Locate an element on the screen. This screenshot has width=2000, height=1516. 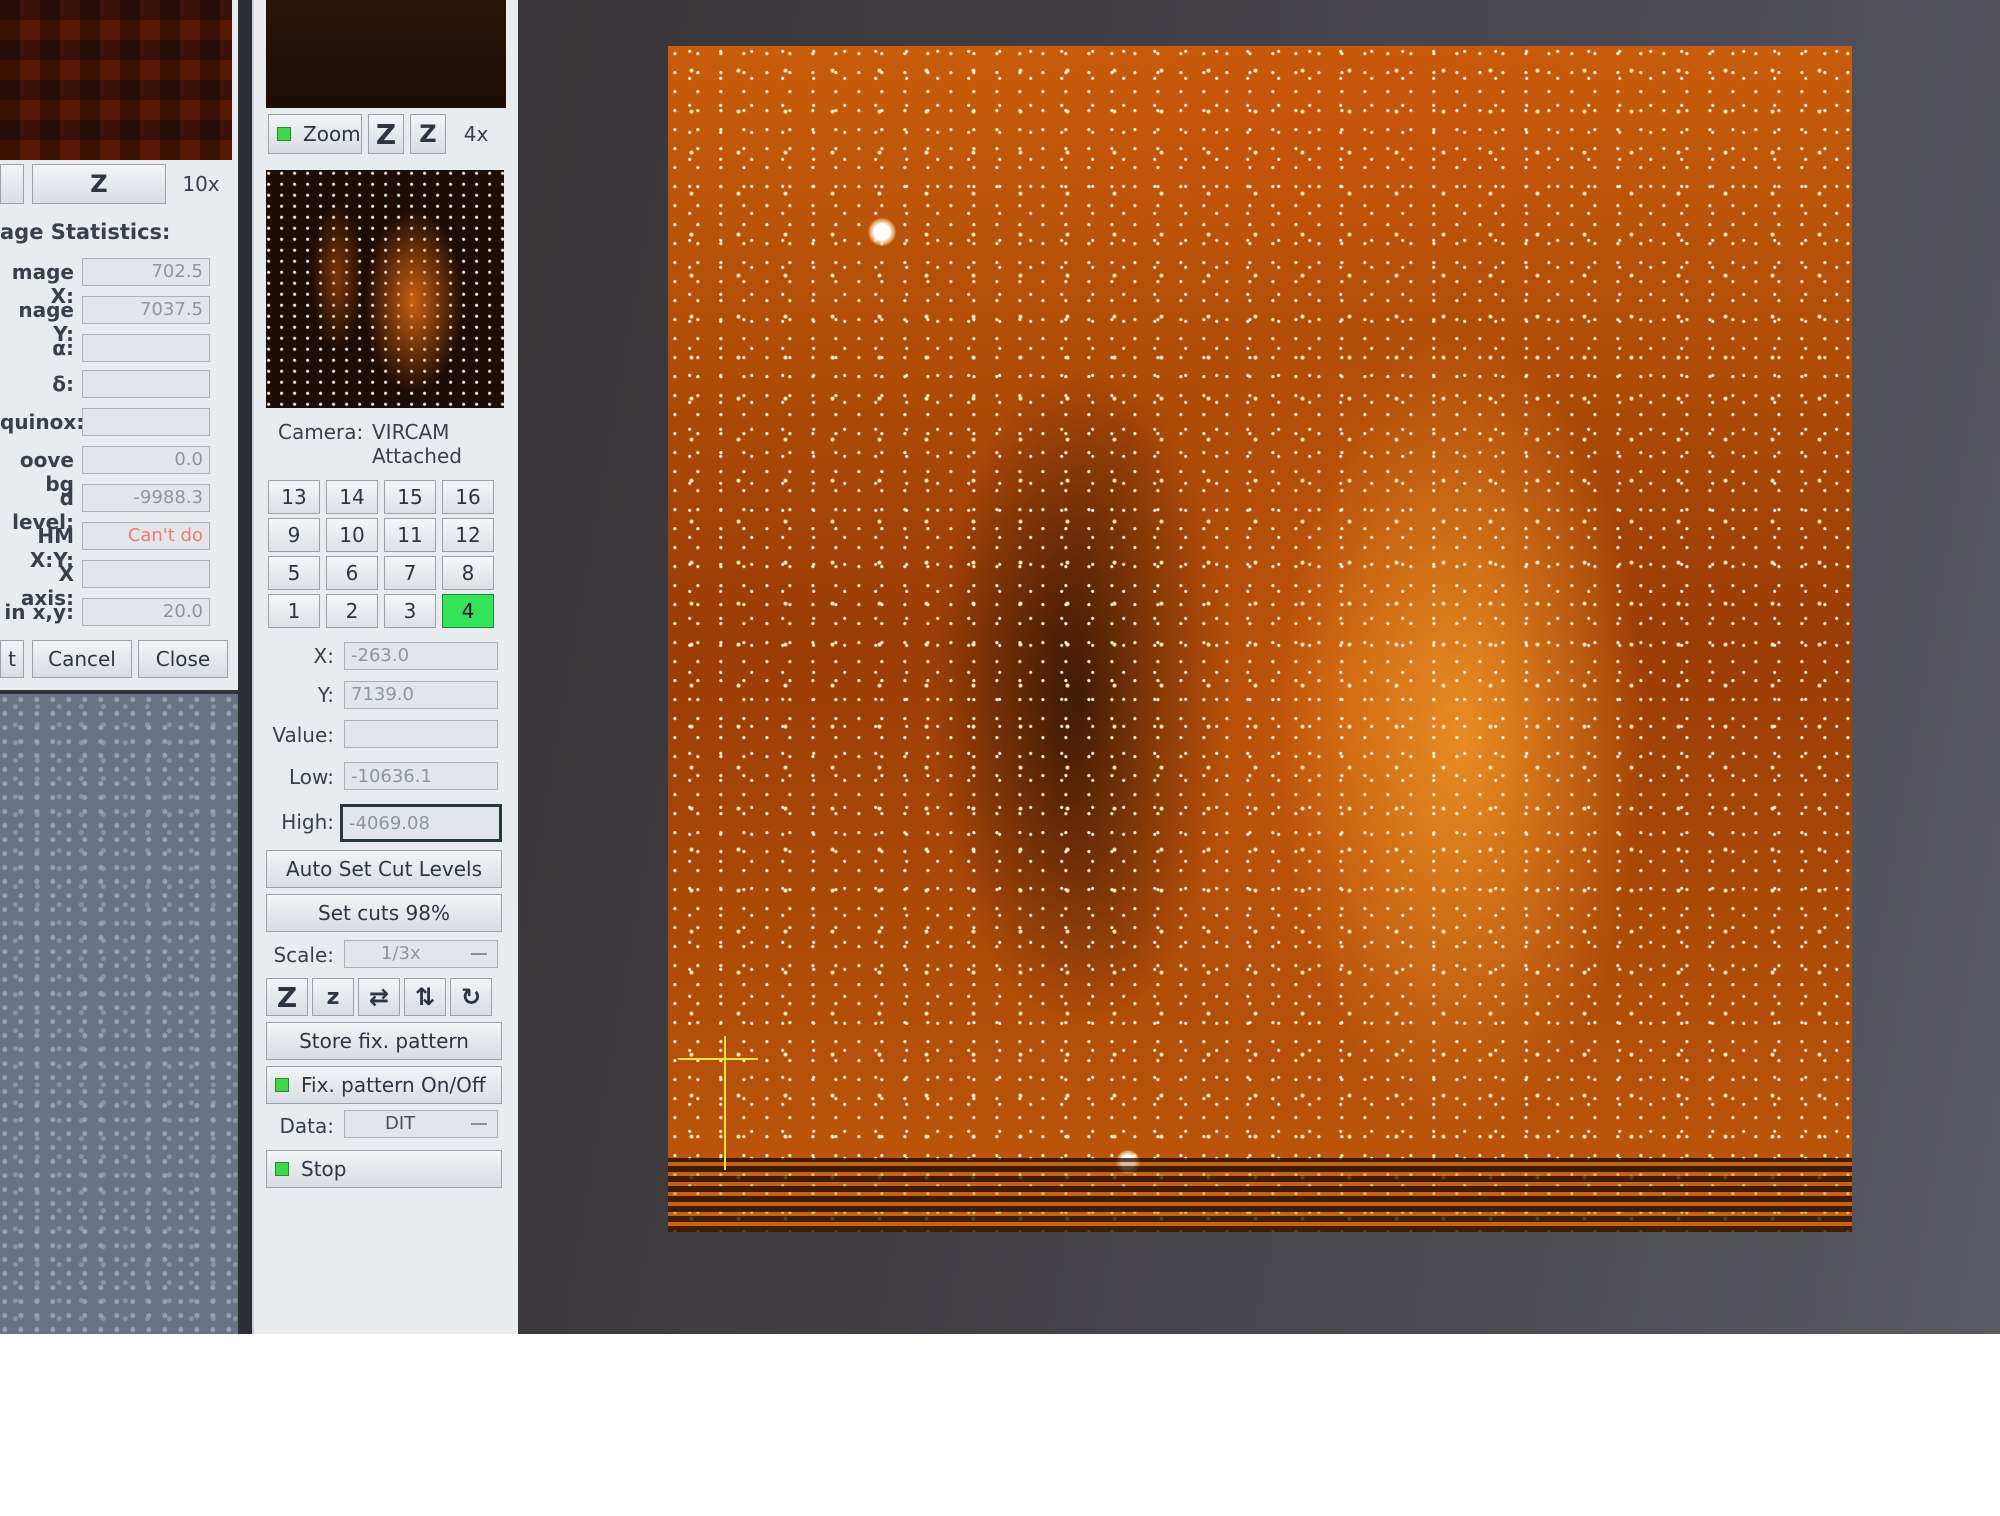
x-field: -263.0 is located at coordinates (421, 656).